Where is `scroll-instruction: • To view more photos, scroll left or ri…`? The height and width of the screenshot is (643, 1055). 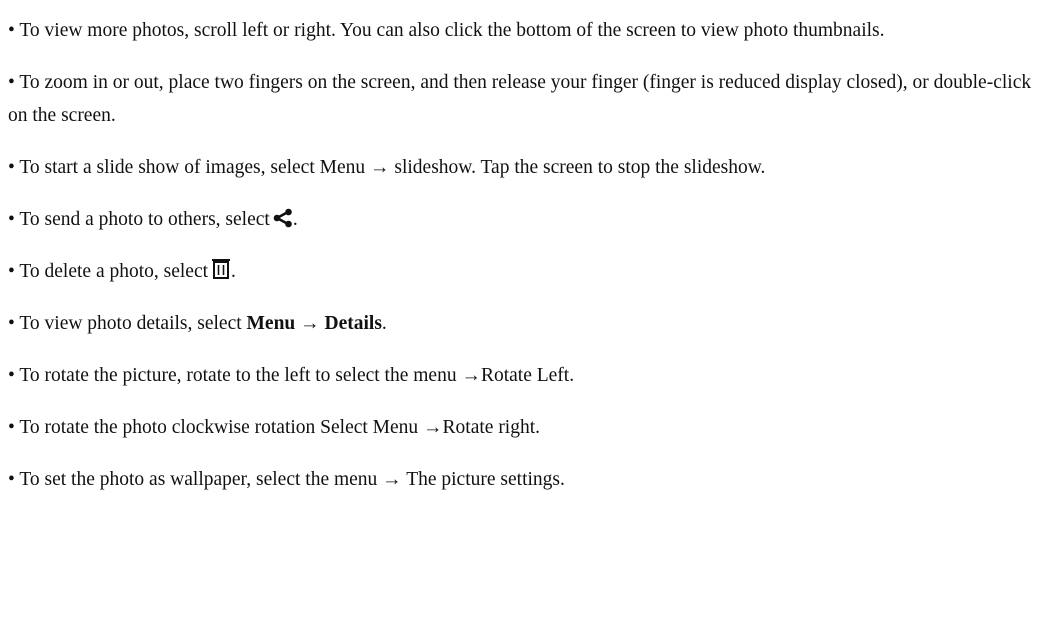 scroll-instruction: • To view more photos, scroll left or ri… is located at coordinates (446, 30).